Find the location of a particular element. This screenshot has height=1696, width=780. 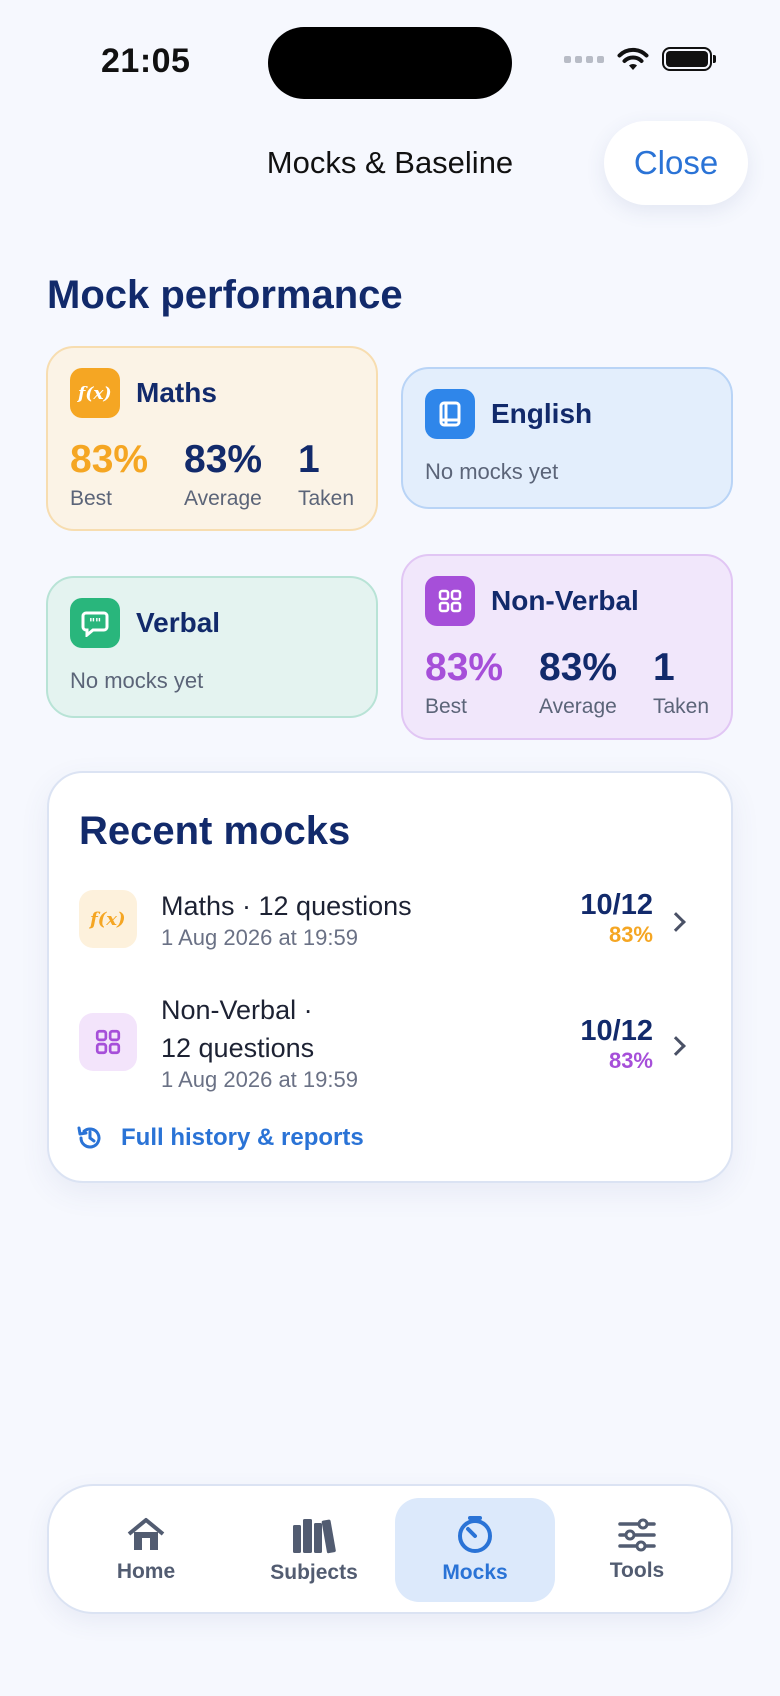

full-history-link: Full history & reports is located at coordinates (219, 1138).